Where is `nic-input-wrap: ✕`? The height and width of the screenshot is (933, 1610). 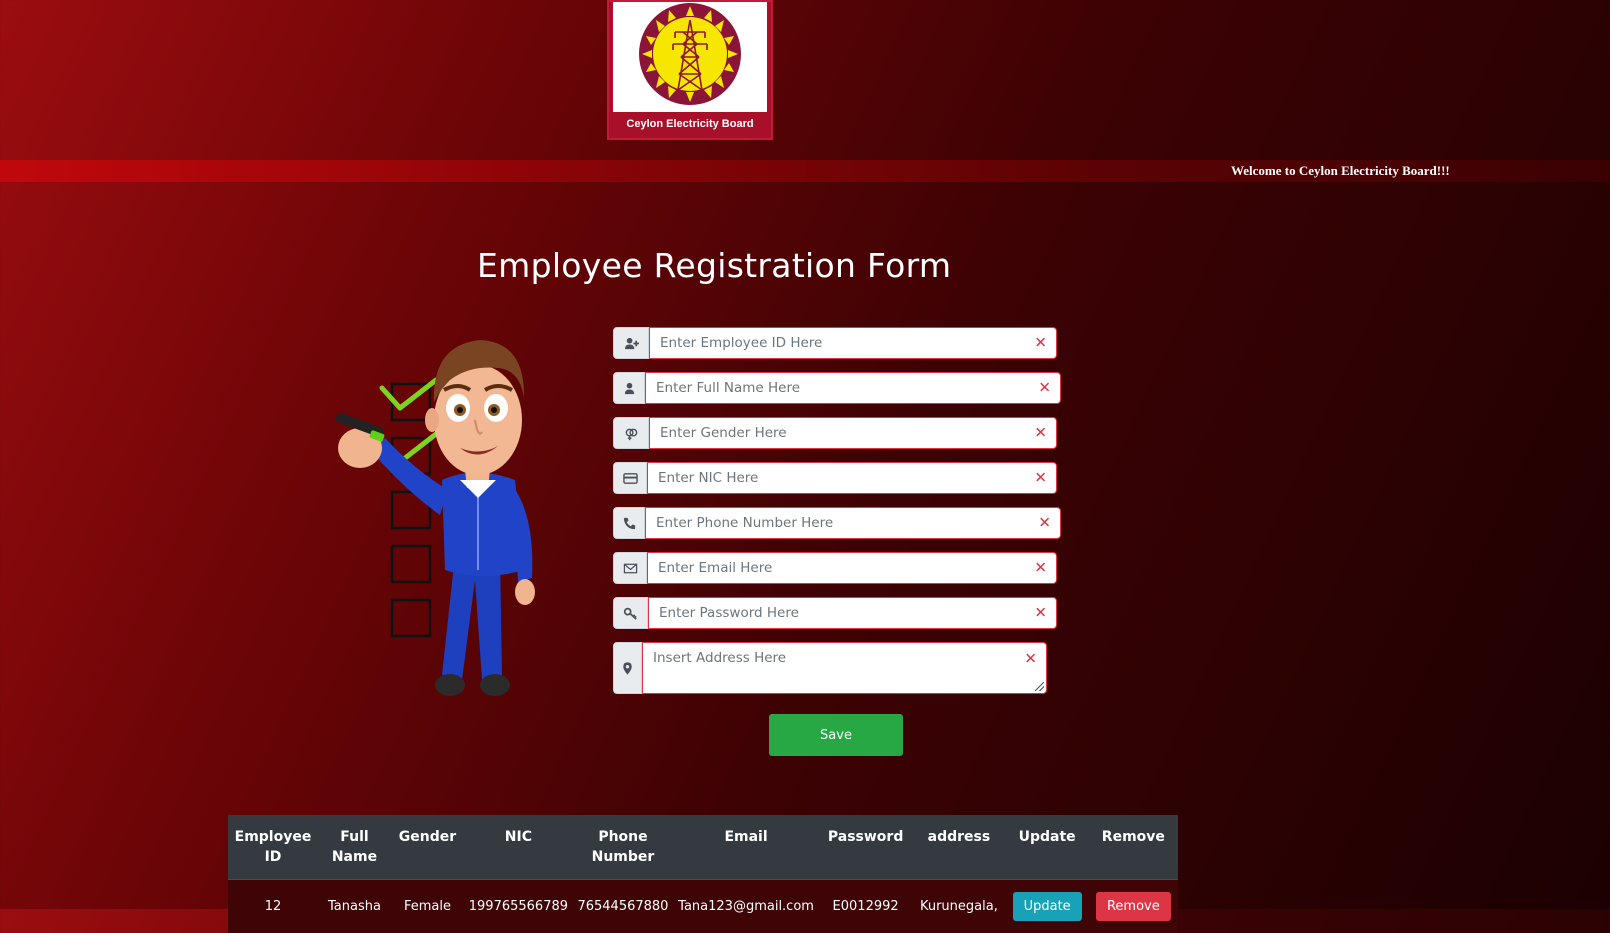
nic-input-wrap: ✕ is located at coordinates (852, 478).